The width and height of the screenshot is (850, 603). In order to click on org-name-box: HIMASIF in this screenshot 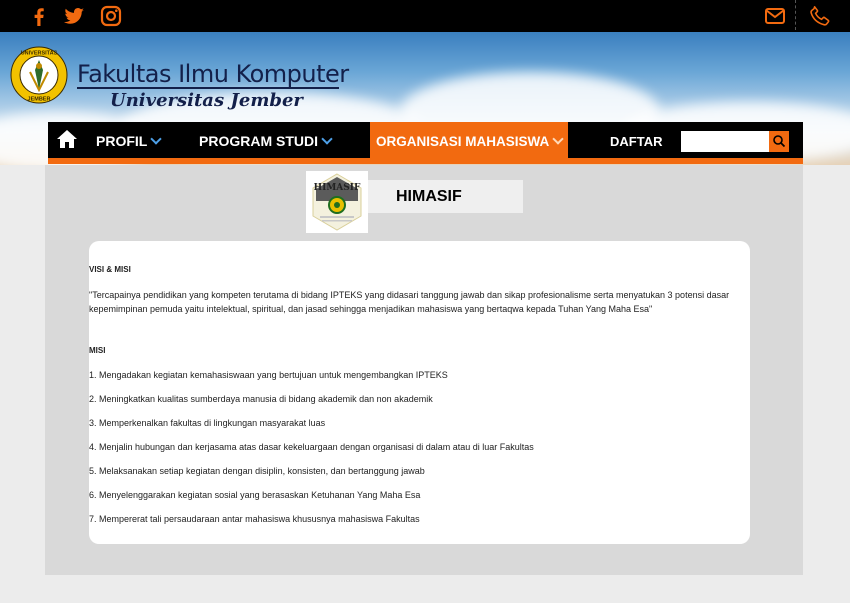, I will do `click(445, 196)`.